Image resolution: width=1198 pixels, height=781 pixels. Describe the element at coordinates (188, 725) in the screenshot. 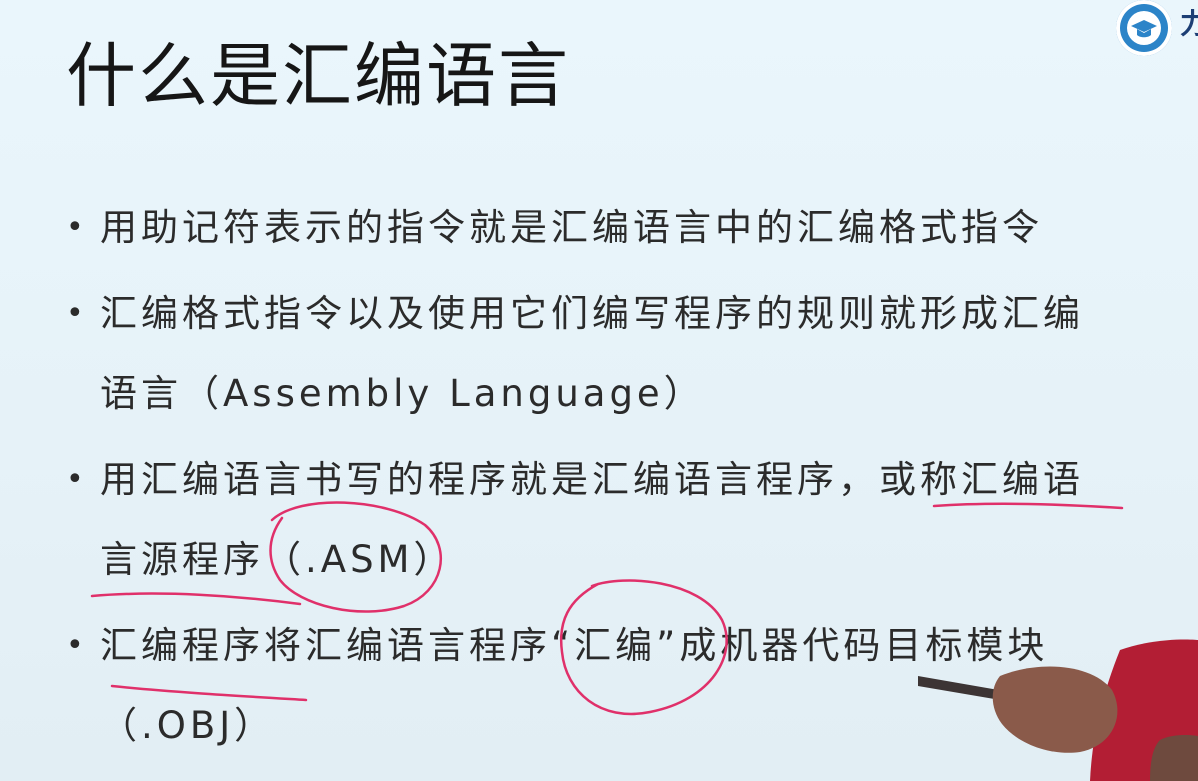

I see `bullet-line: （.OBJ）` at that location.